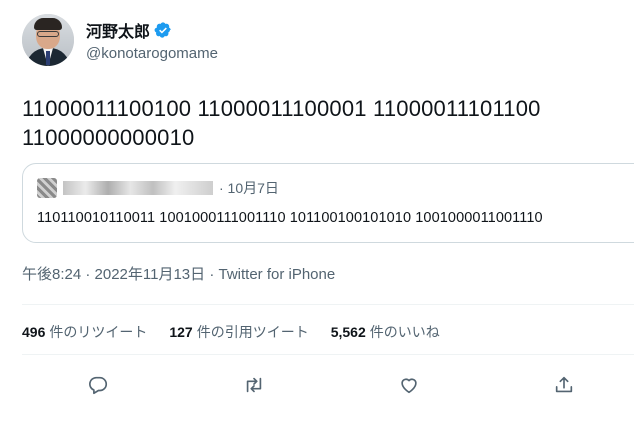 This screenshot has height=424, width=634. I want to click on author-names: 河野太郎 @konotarogomame, so click(152, 40).